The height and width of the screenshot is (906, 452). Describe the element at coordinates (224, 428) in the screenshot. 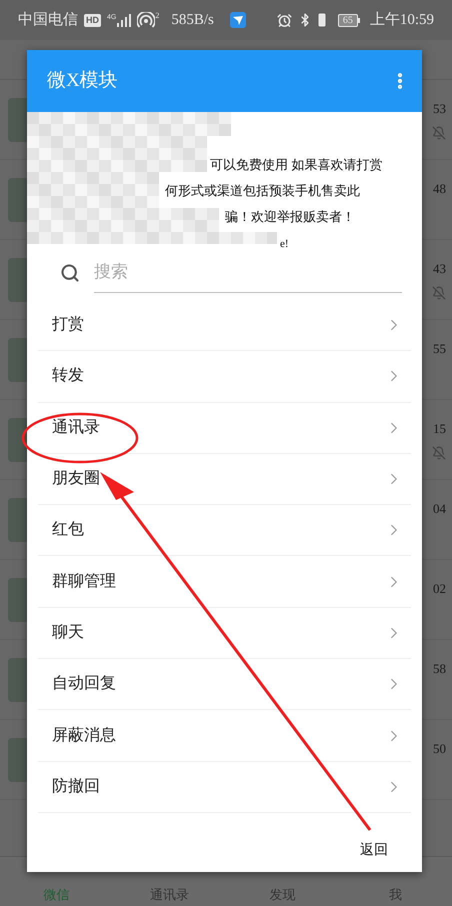

I see `menu-item: 通讯录` at that location.